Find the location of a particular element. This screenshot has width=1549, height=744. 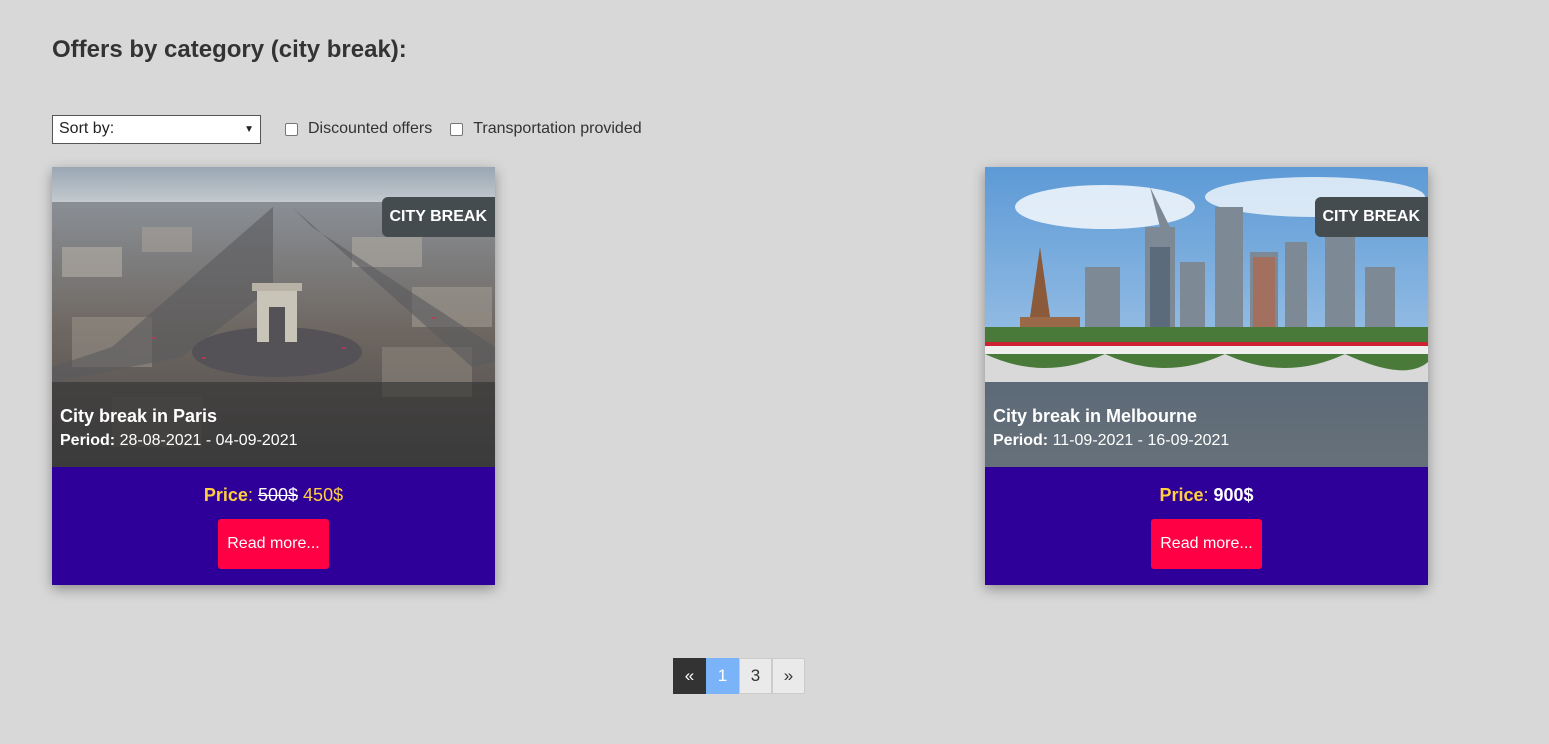

page-title: Offers by category (city break): is located at coordinates (229, 49).